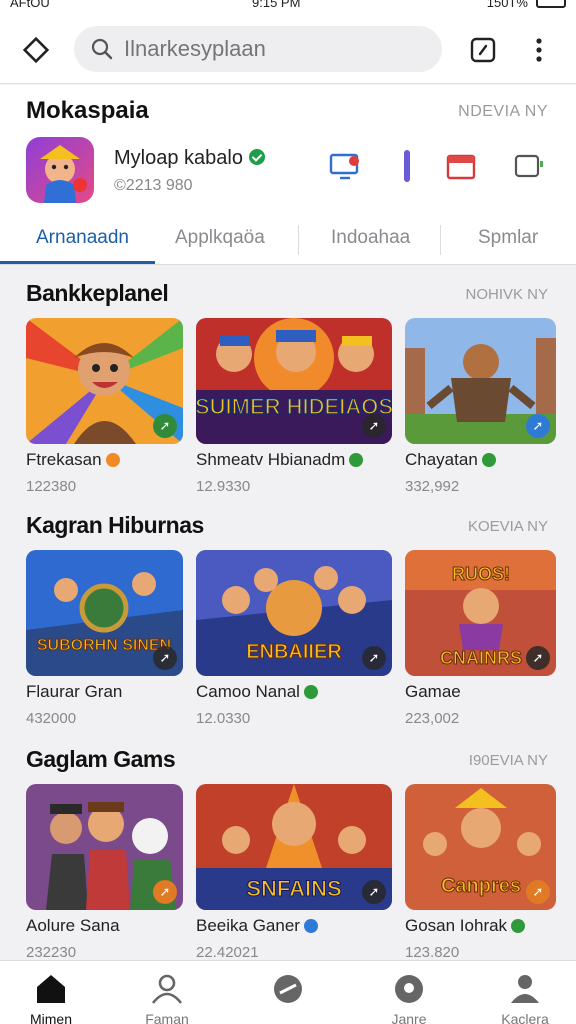 The height and width of the screenshot is (1024, 576). What do you see at coordinates (456, 925) in the screenshot?
I see `game-title-text: Gosan Iohrak` at bounding box center [456, 925].